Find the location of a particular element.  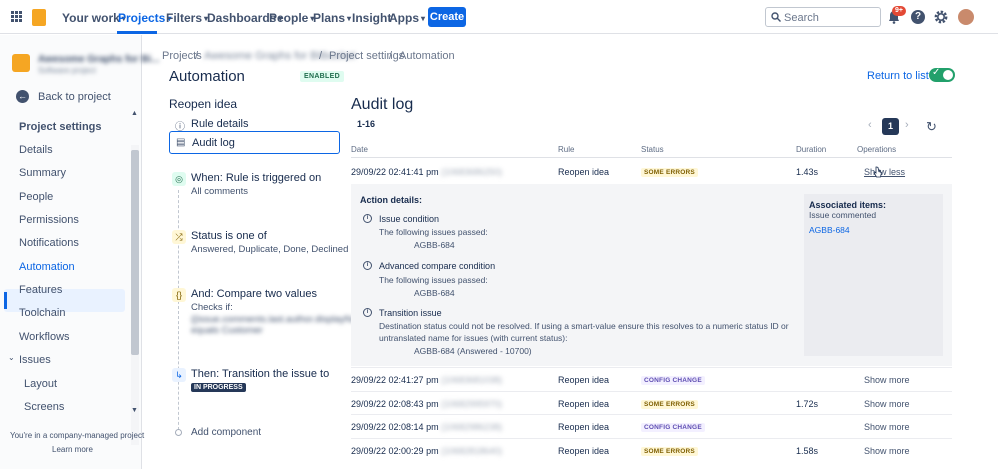

scroll-down-icon: ▼ is located at coordinates (134, 410).